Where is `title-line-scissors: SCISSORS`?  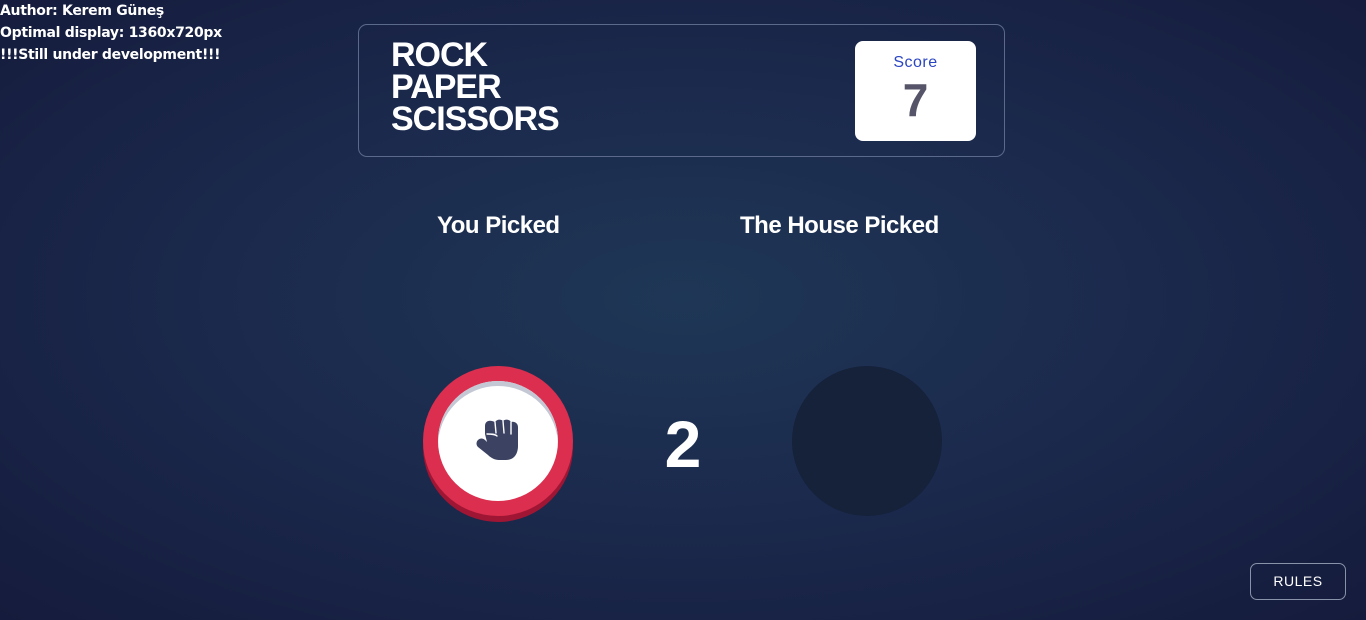
title-line-scissors: SCISSORS is located at coordinates (475, 119).